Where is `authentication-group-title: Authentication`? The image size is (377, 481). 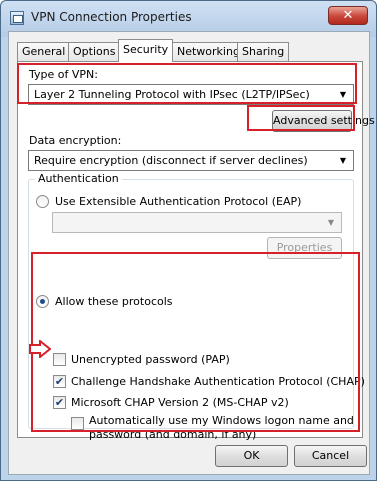
authentication-group-title: Authentication is located at coordinates (78, 178).